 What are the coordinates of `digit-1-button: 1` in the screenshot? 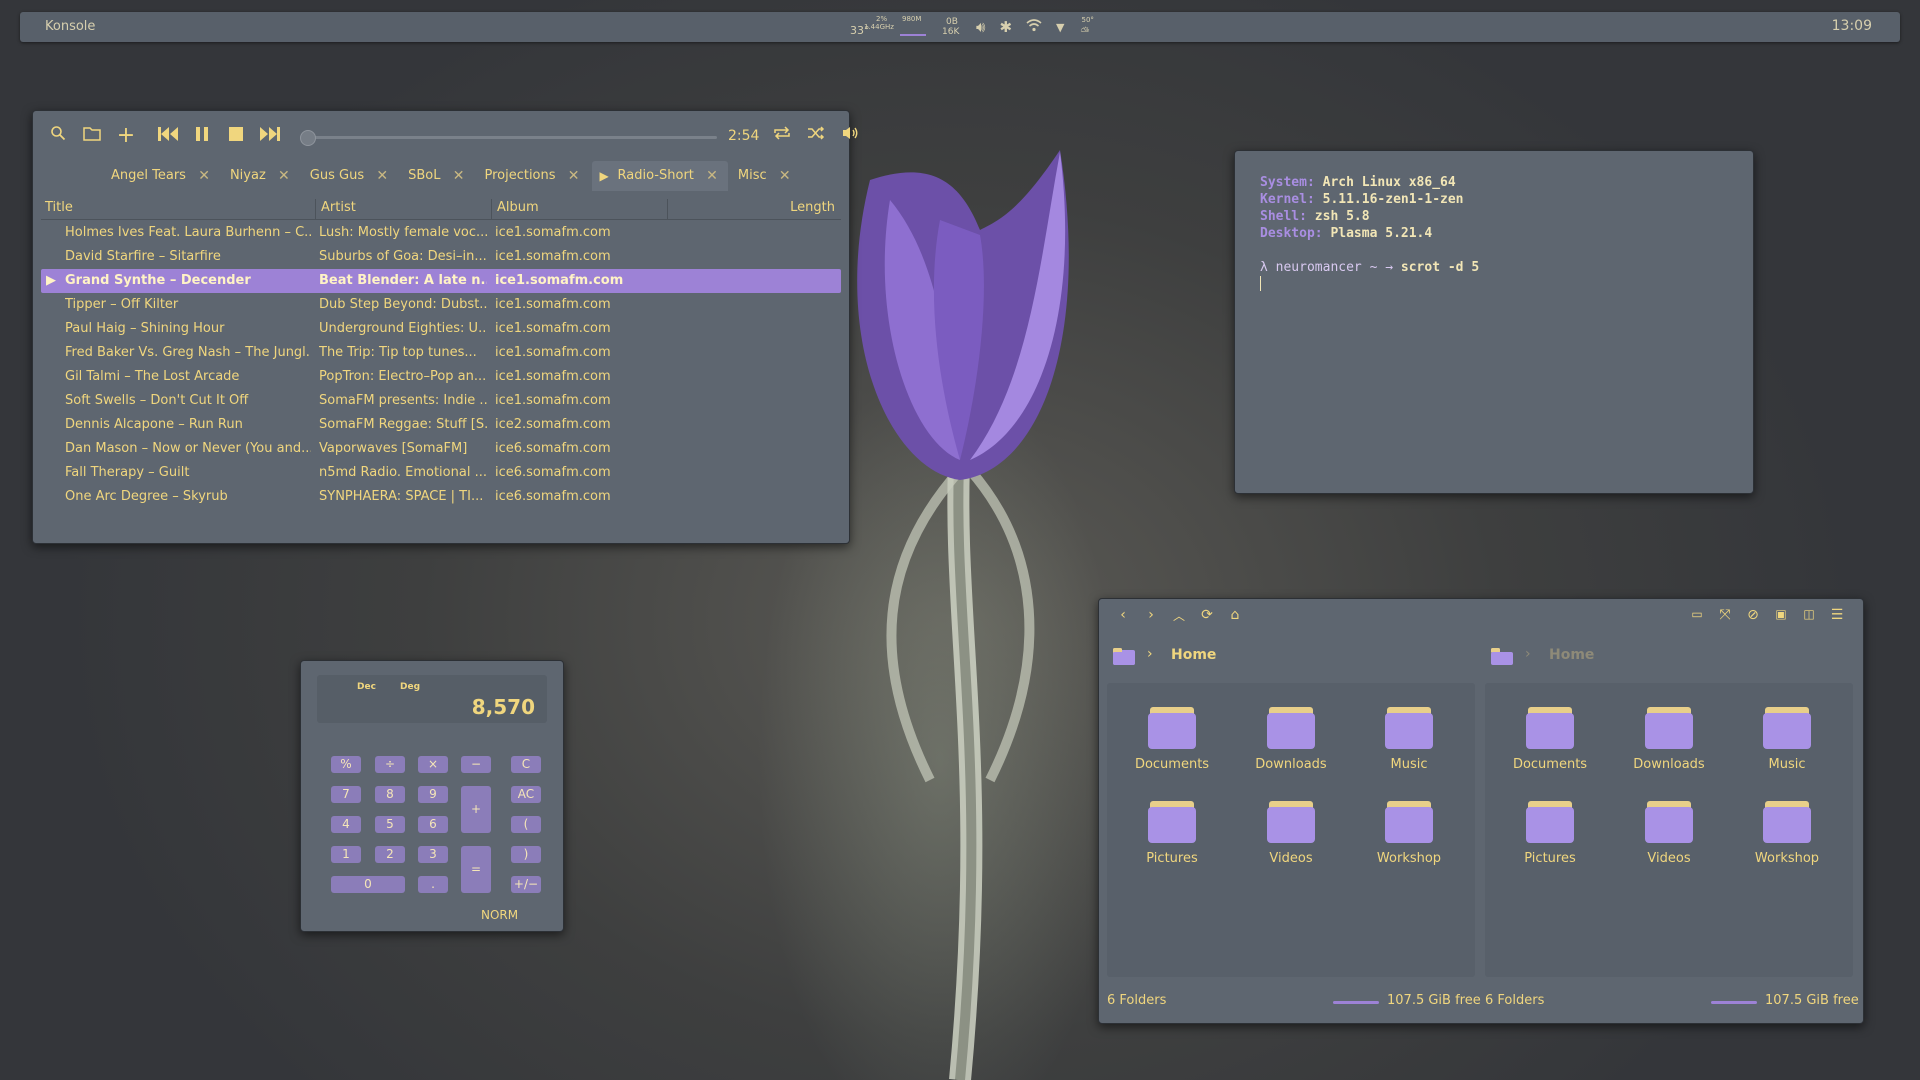 It's located at (346, 854).